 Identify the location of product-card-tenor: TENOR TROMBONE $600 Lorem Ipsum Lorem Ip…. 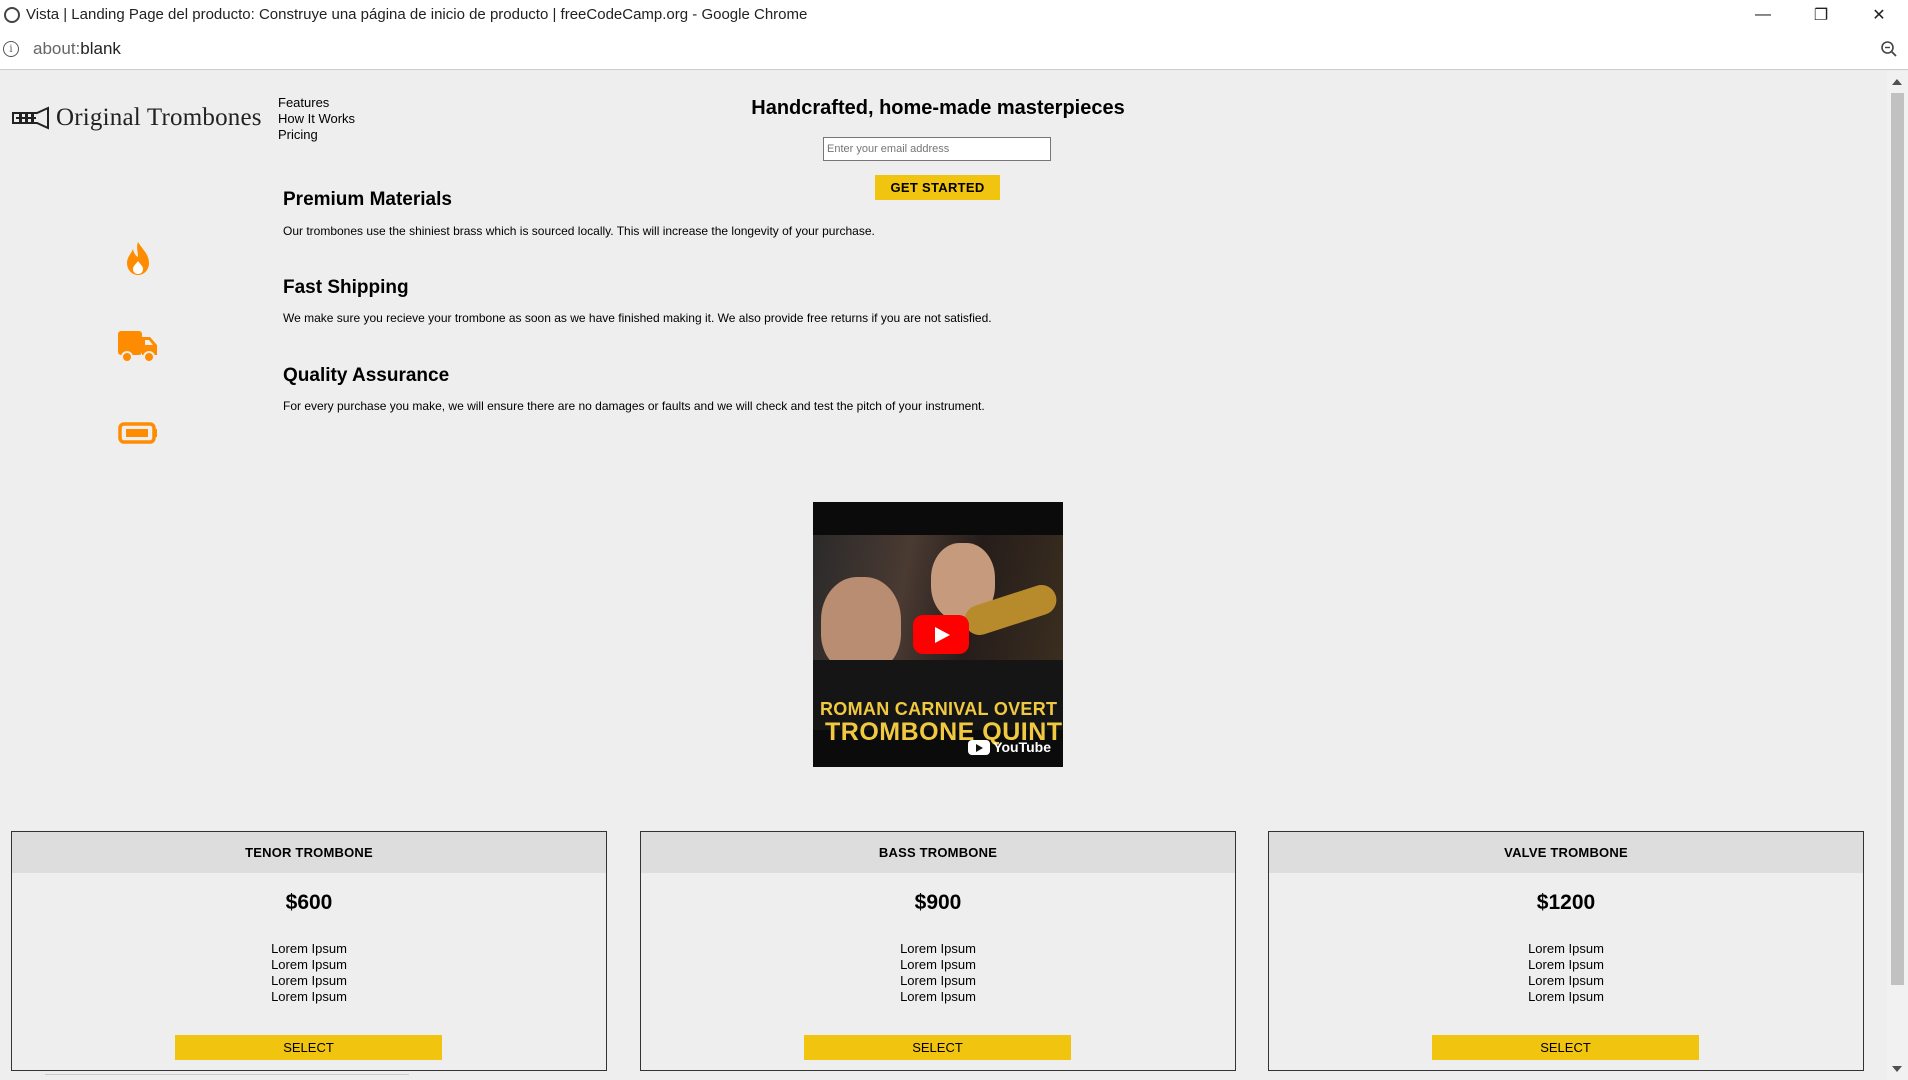
(309, 951).